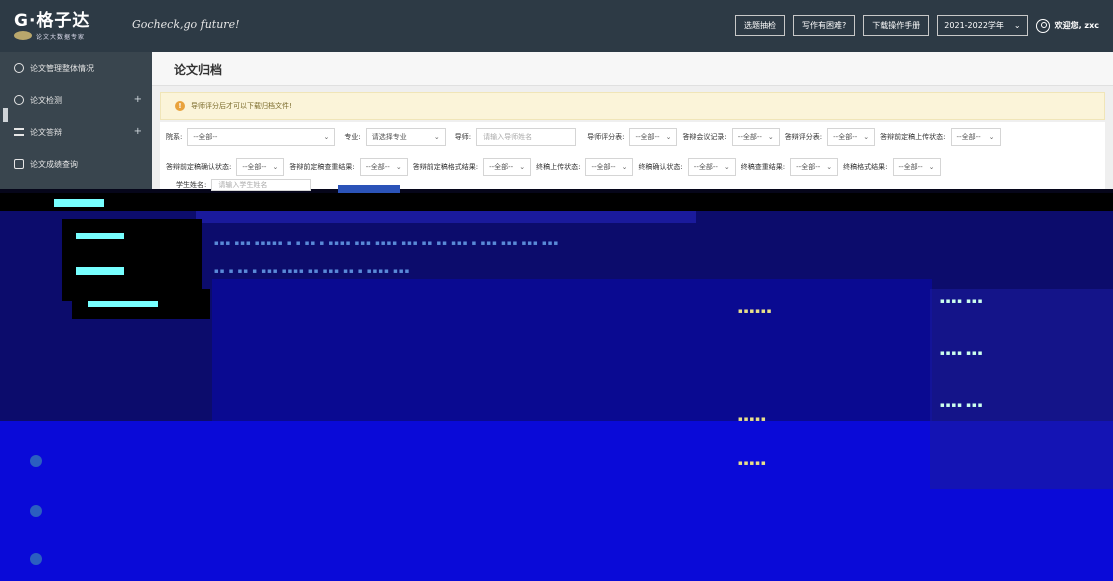 The width and height of the screenshot is (1113, 581). I want to click on filter-label: 导师:, so click(463, 137).